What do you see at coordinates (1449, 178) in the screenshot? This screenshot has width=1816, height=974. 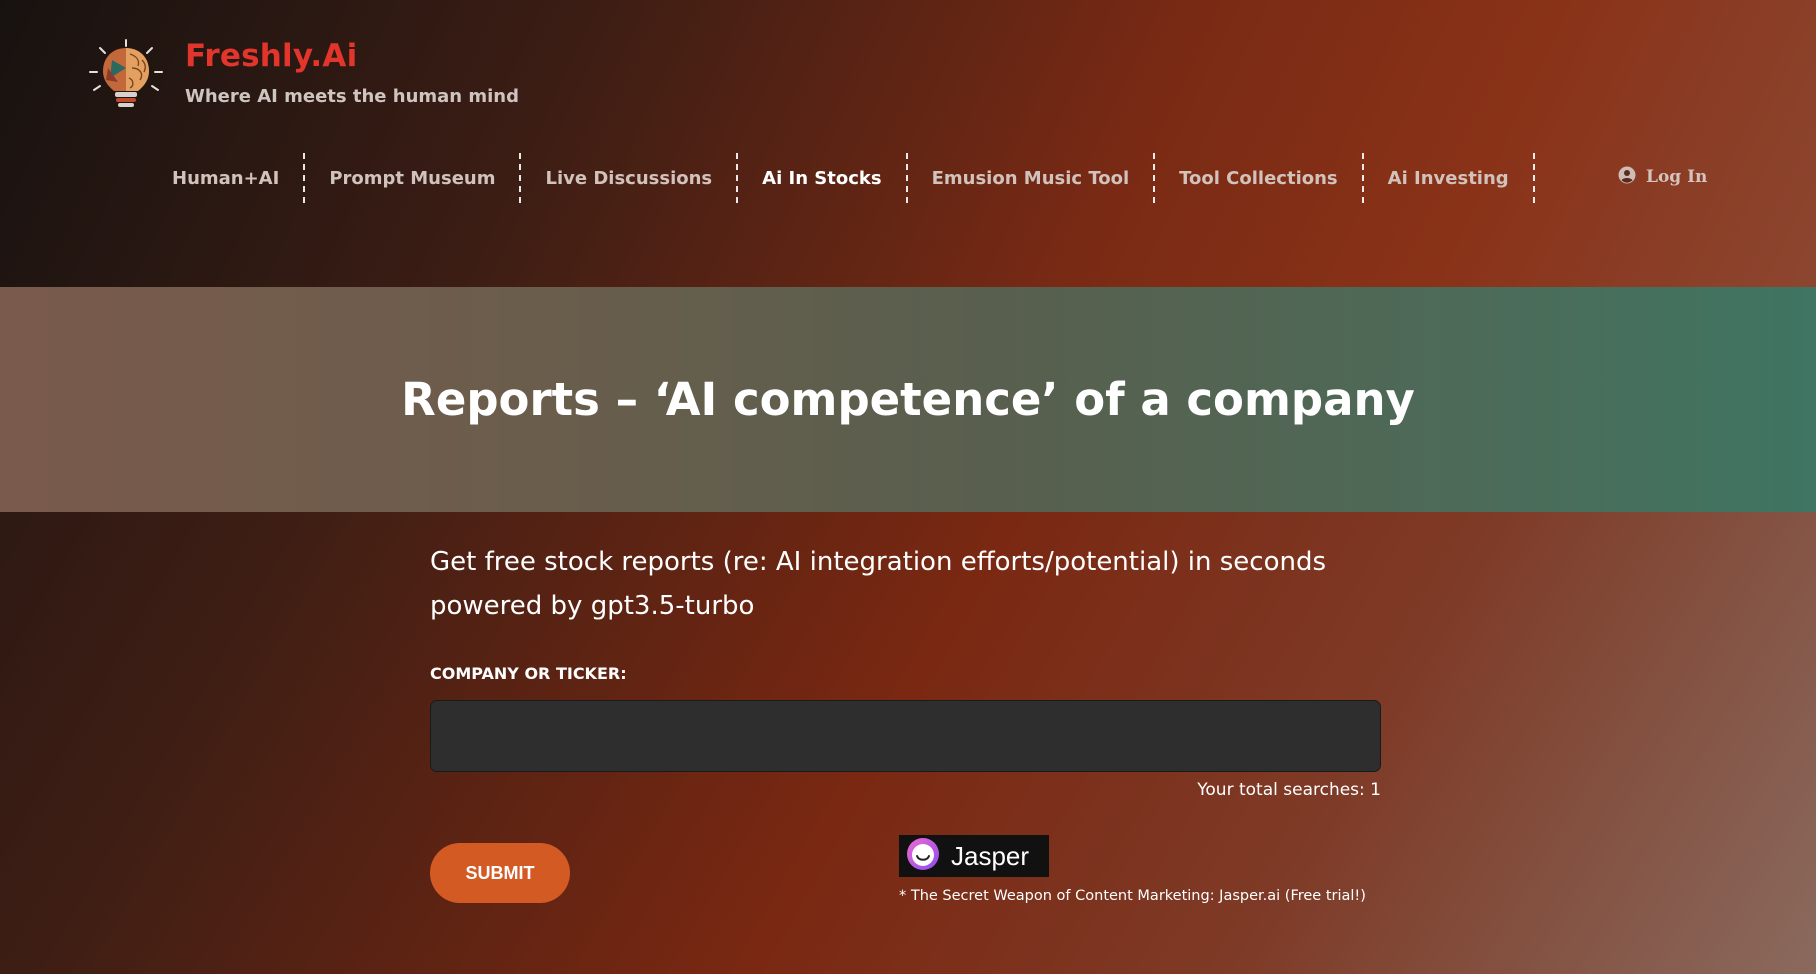 I see `nav-item-ai-investing: Ai Investing` at bounding box center [1449, 178].